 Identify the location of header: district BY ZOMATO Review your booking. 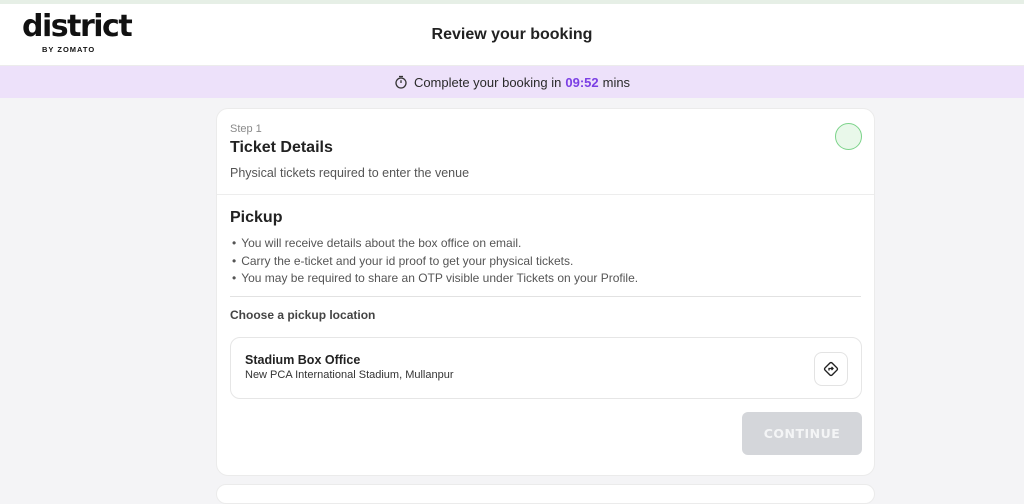
(512, 35).